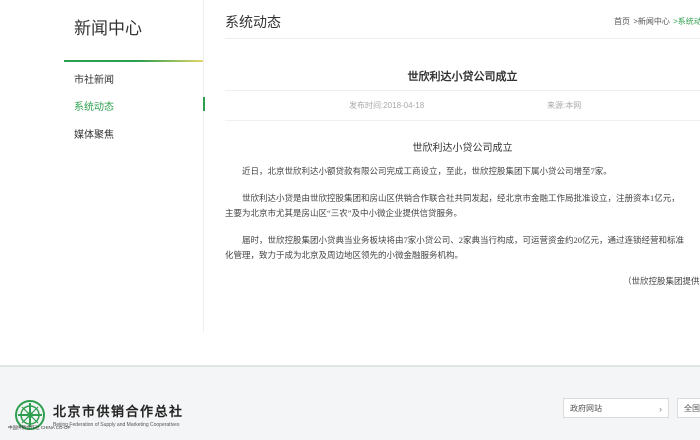 The height and width of the screenshot is (440, 700). Describe the element at coordinates (564, 105) in the screenshot. I see `article-source: 来源:本网` at that location.